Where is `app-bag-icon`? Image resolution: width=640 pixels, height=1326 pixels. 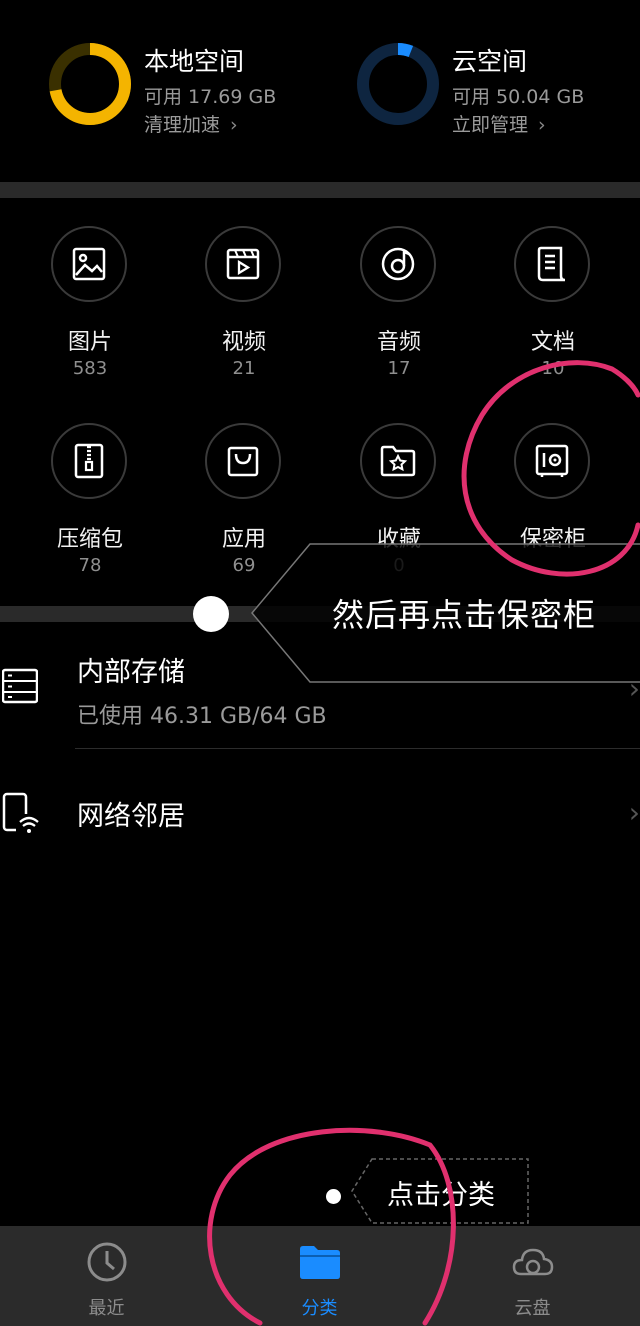 app-bag-icon is located at coordinates (243, 461).